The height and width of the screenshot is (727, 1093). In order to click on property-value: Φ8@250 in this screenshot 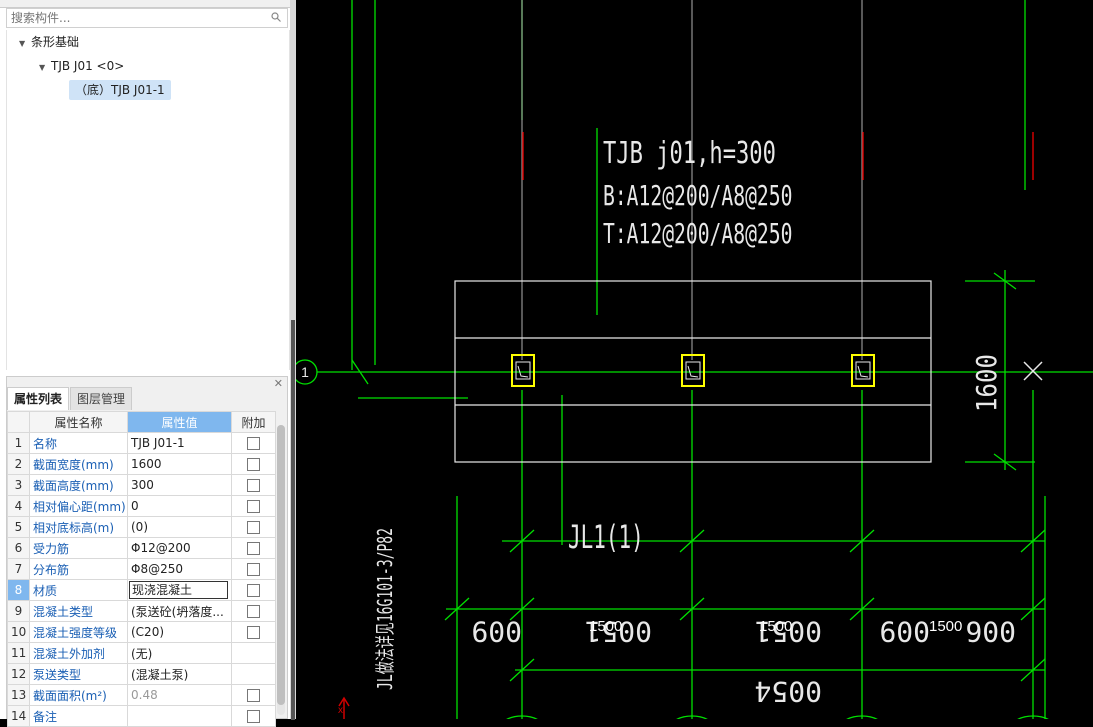, I will do `click(179, 569)`.